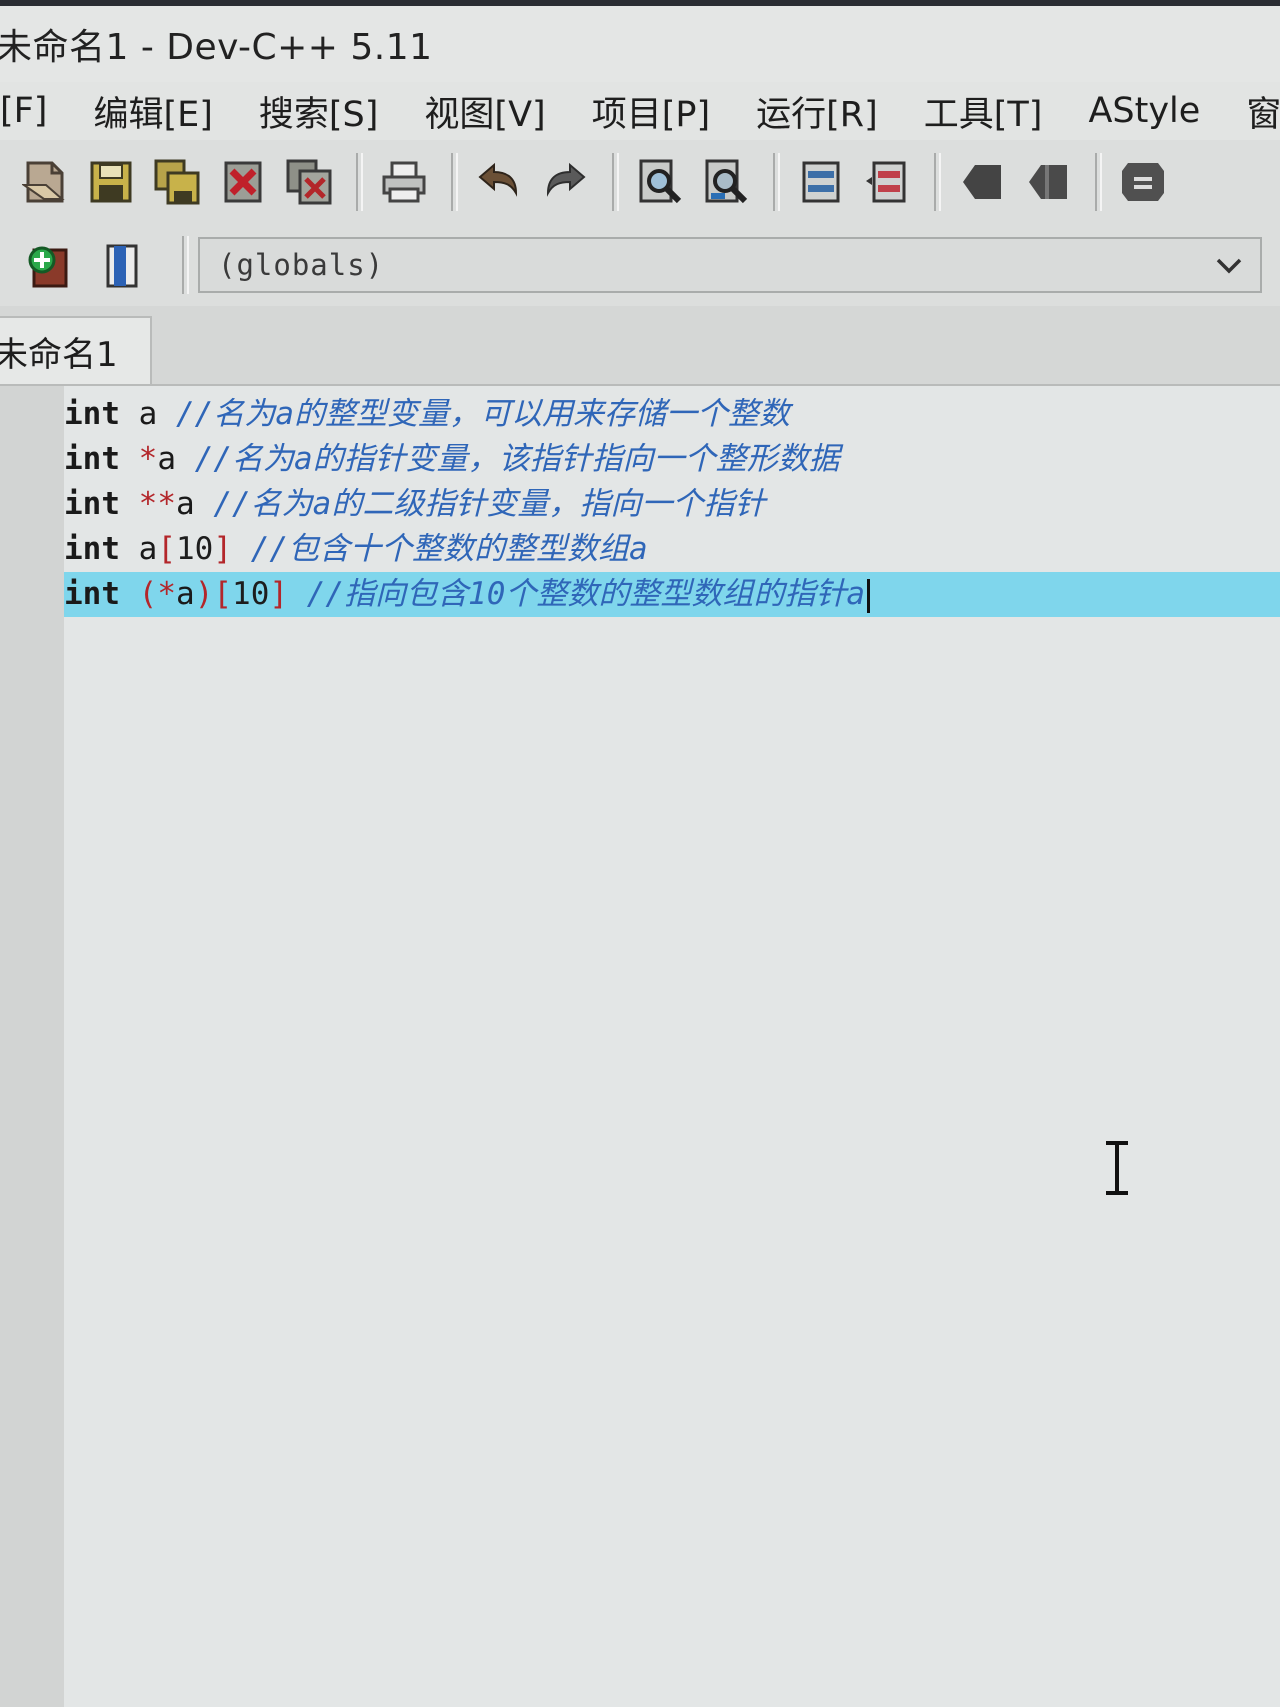  What do you see at coordinates (1117, 1168) in the screenshot?
I see `ibeam-cursor-icon` at bounding box center [1117, 1168].